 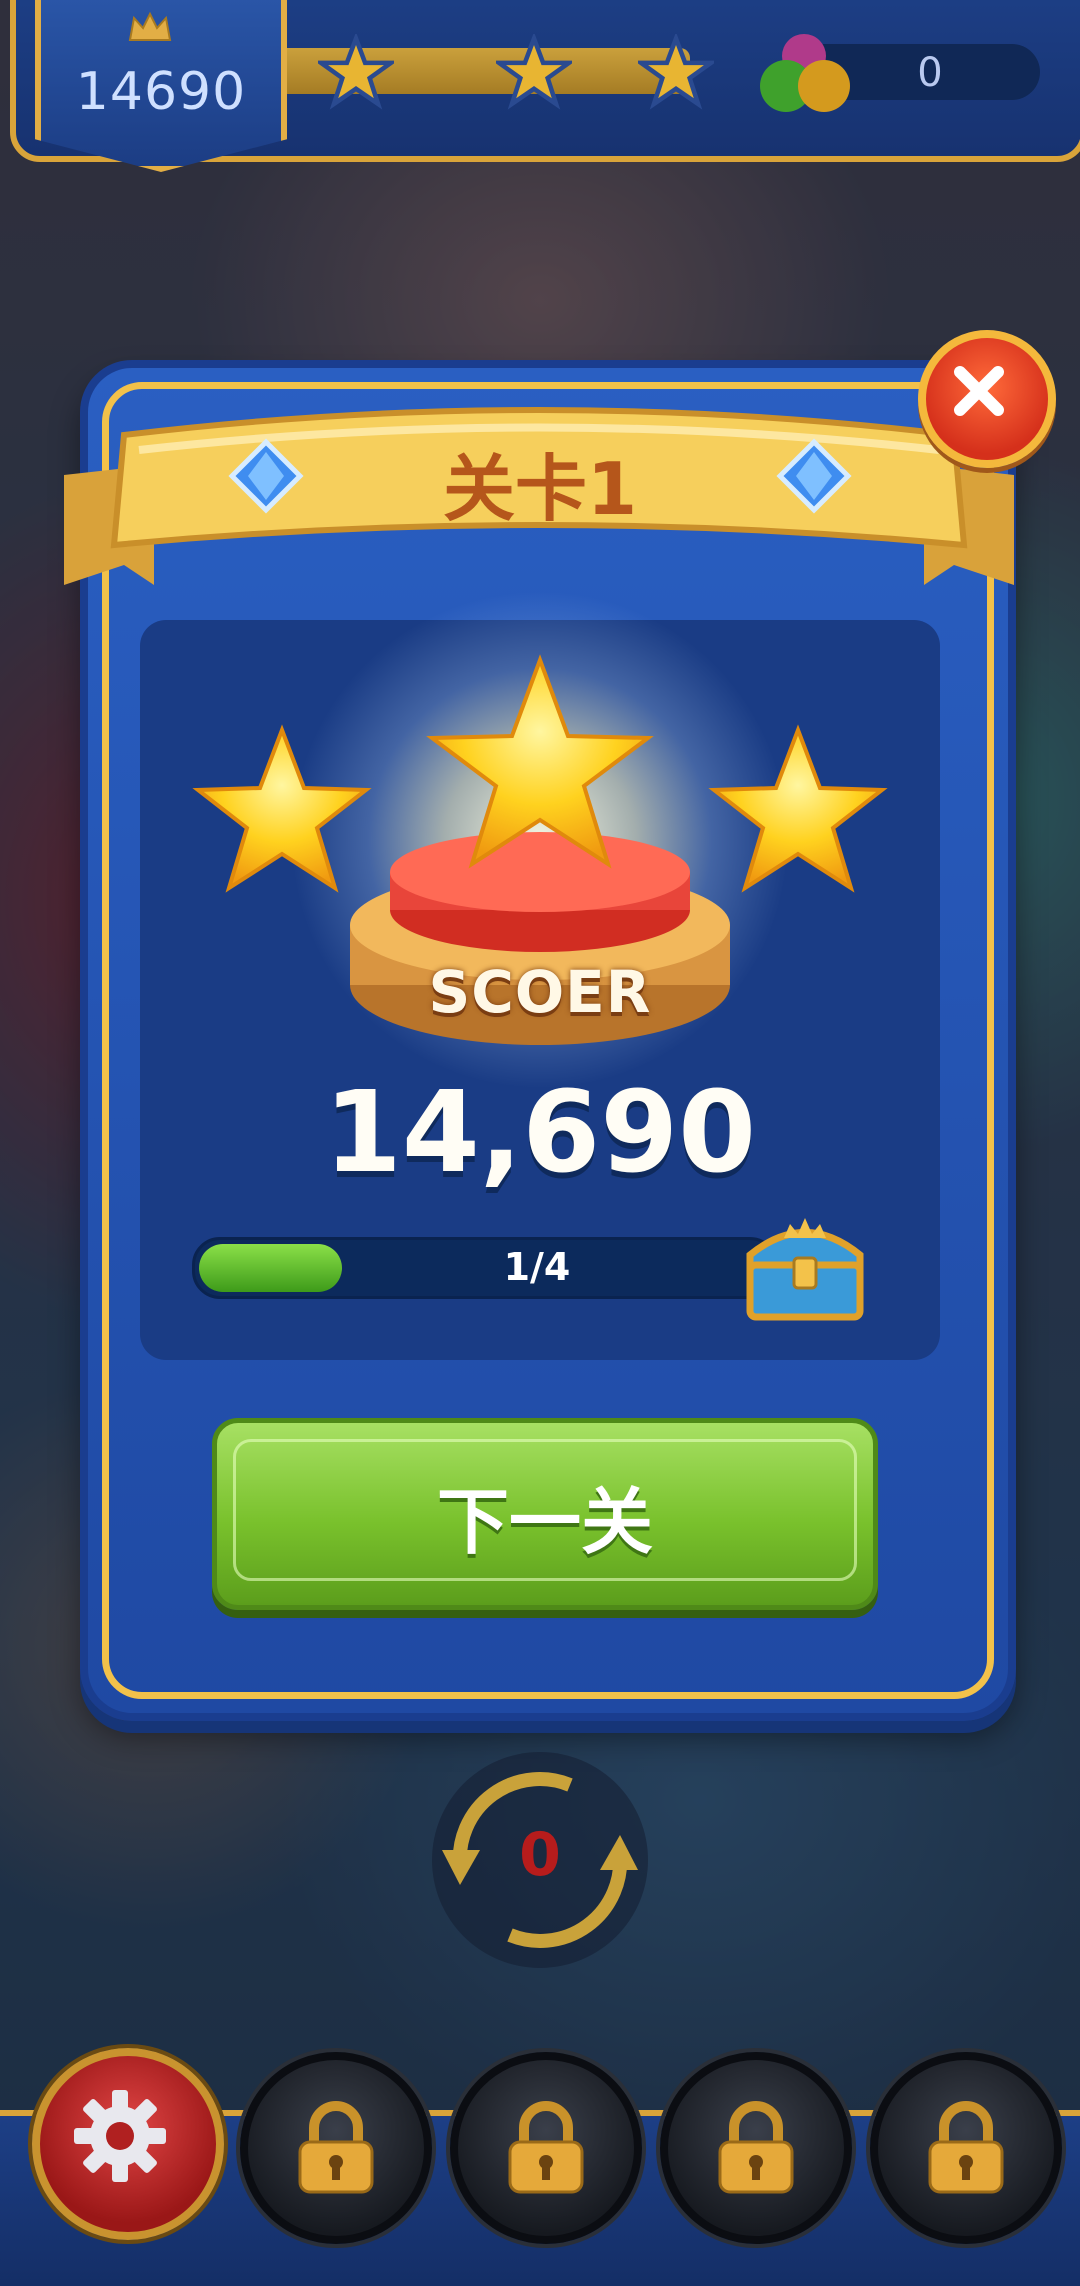 What do you see at coordinates (161, 92) in the screenshot?
I see `hud-score: 14690` at bounding box center [161, 92].